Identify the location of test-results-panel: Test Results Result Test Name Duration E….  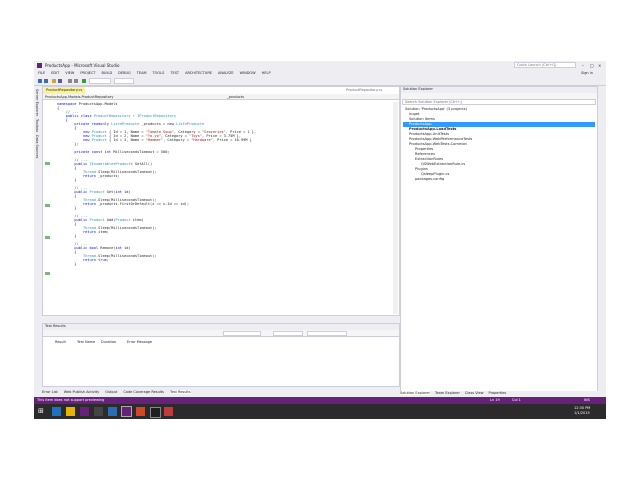
(221, 355).